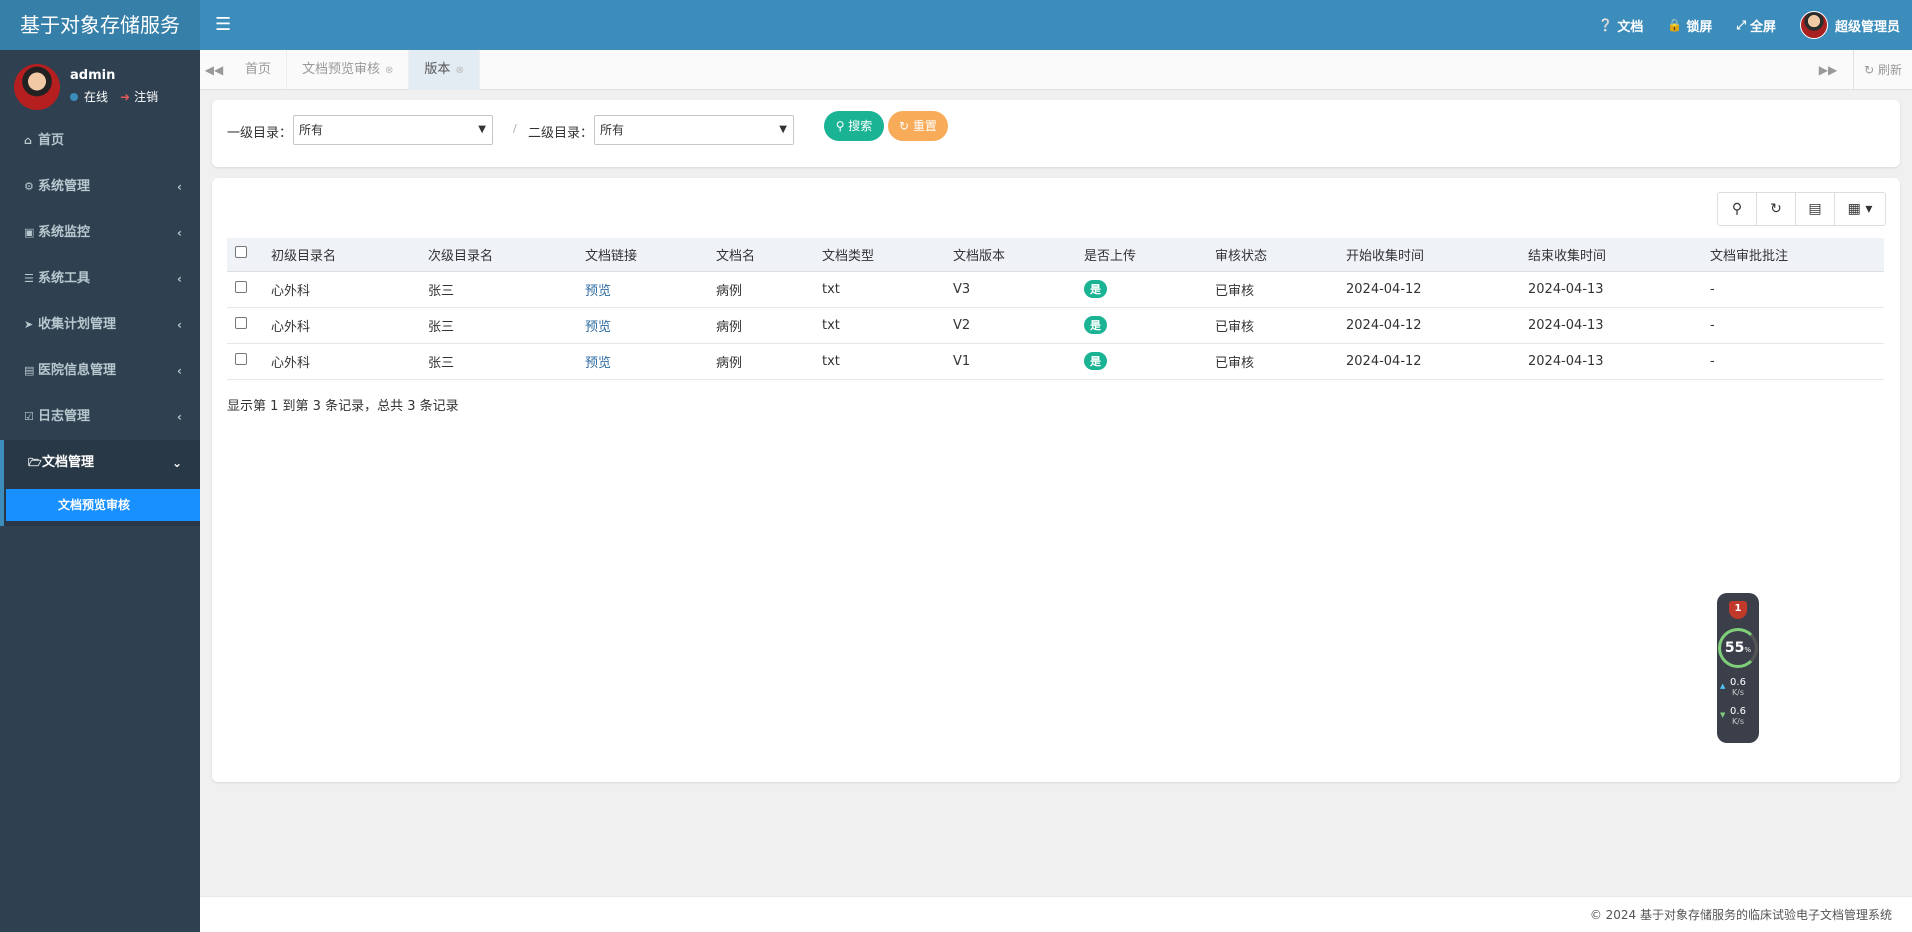 This screenshot has width=1912, height=932. Describe the element at coordinates (694, 130) in the screenshot. I see `level2-select: 所有 ▼` at that location.